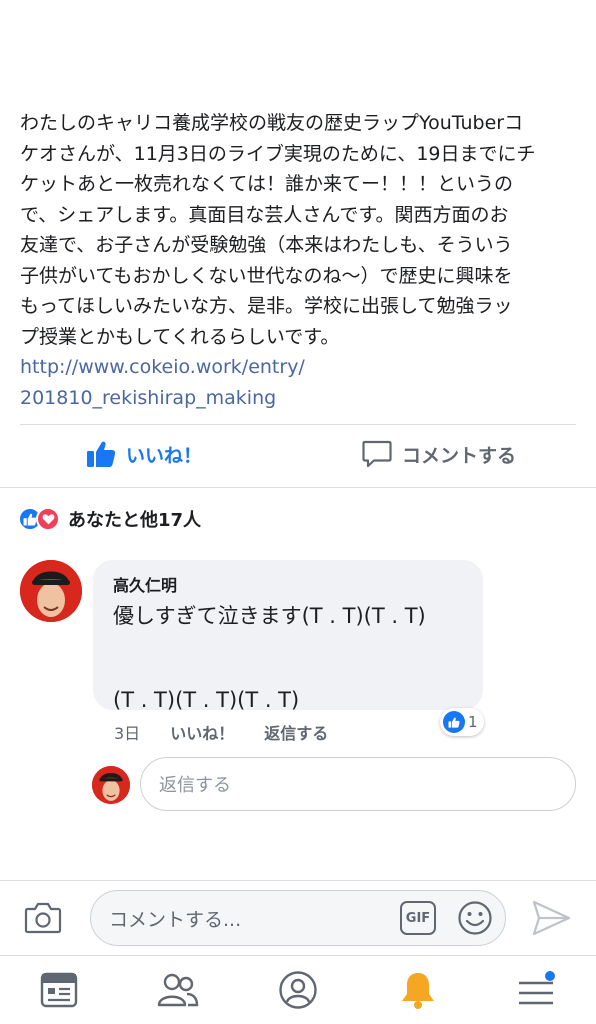 Image resolution: width=596 pixels, height=1024 pixels. I want to click on comment-reaction-badge: 1, so click(462, 722).